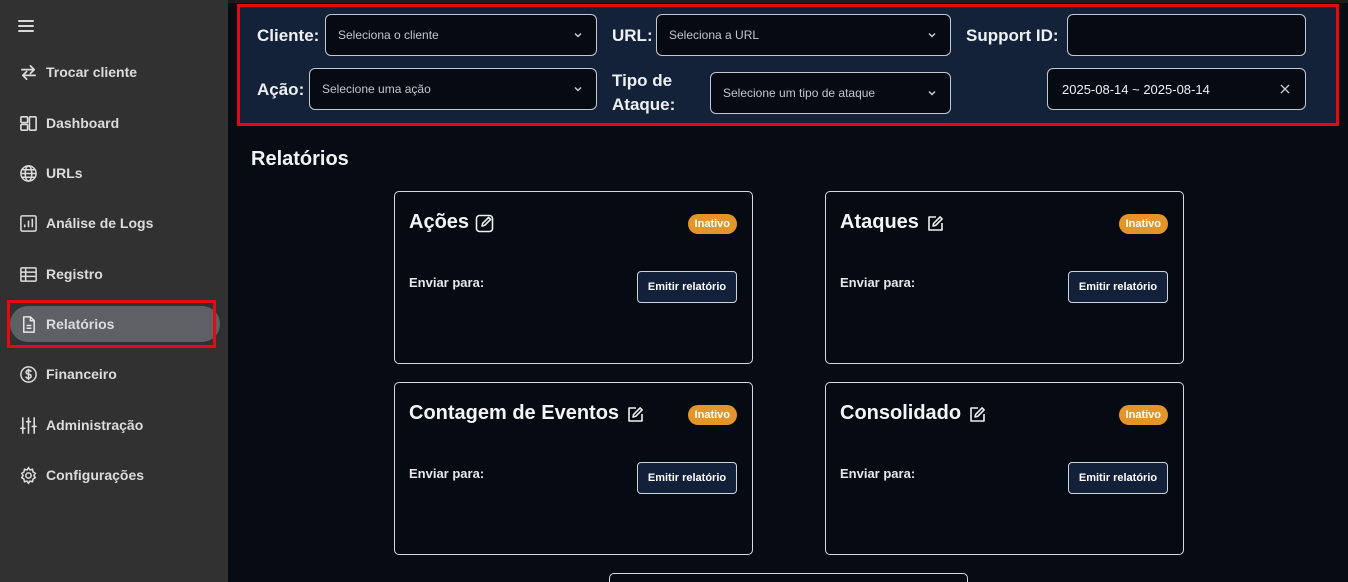 The height and width of the screenshot is (582, 1348). I want to click on dollar-circle-icon, so click(28, 374).